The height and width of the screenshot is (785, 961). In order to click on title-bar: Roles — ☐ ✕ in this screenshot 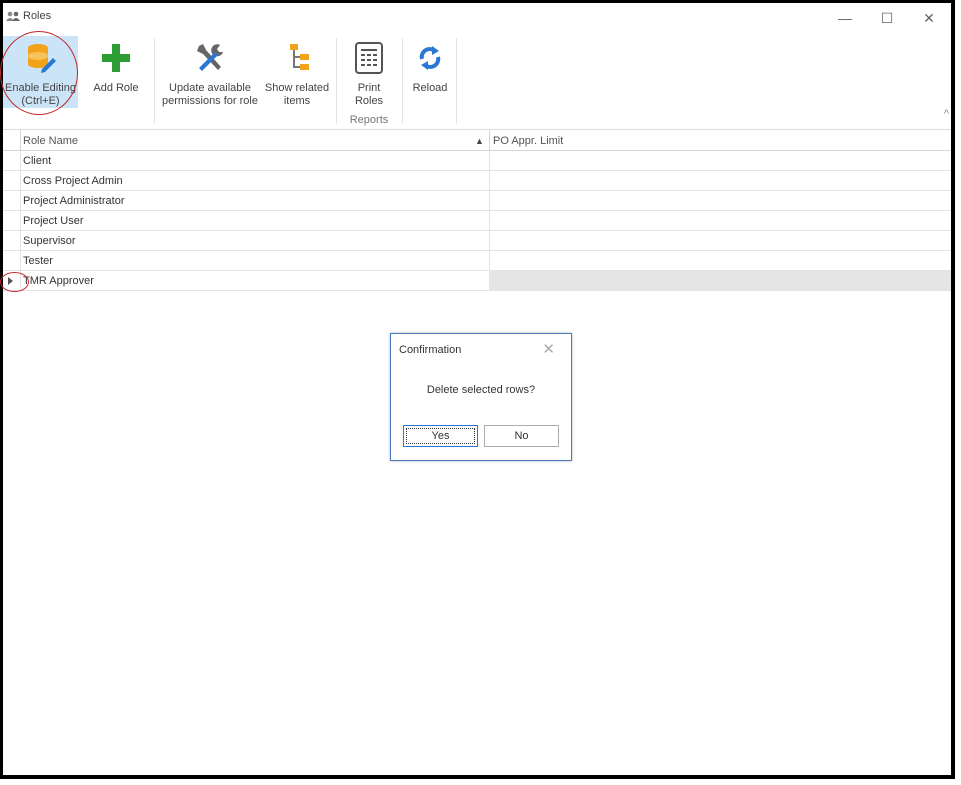, I will do `click(477, 17)`.